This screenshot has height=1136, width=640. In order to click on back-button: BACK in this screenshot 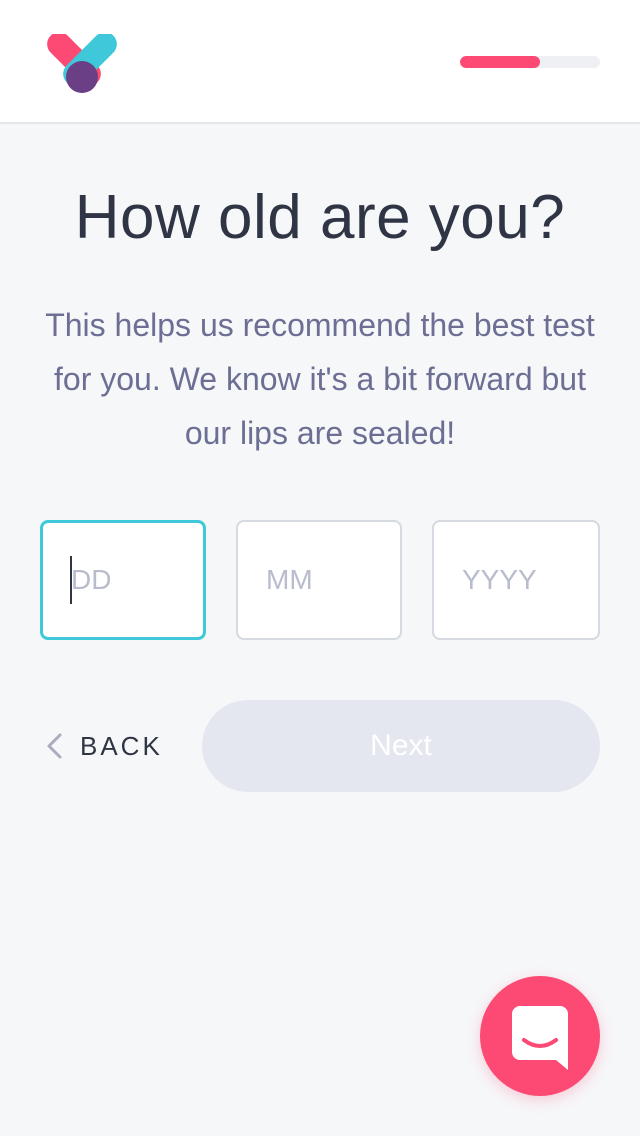, I will do `click(103, 746)`.